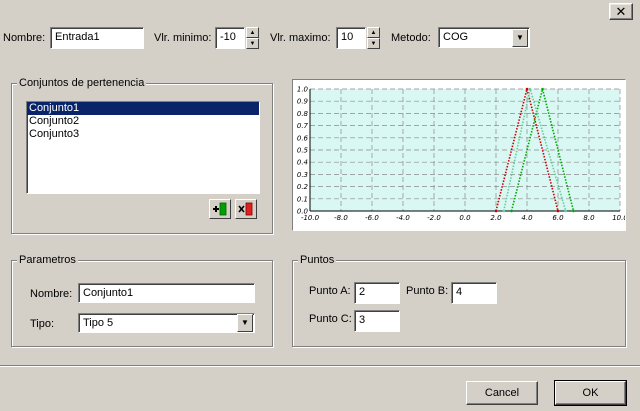  I want to click on cancel-button: Cancel, so click(502, 393).